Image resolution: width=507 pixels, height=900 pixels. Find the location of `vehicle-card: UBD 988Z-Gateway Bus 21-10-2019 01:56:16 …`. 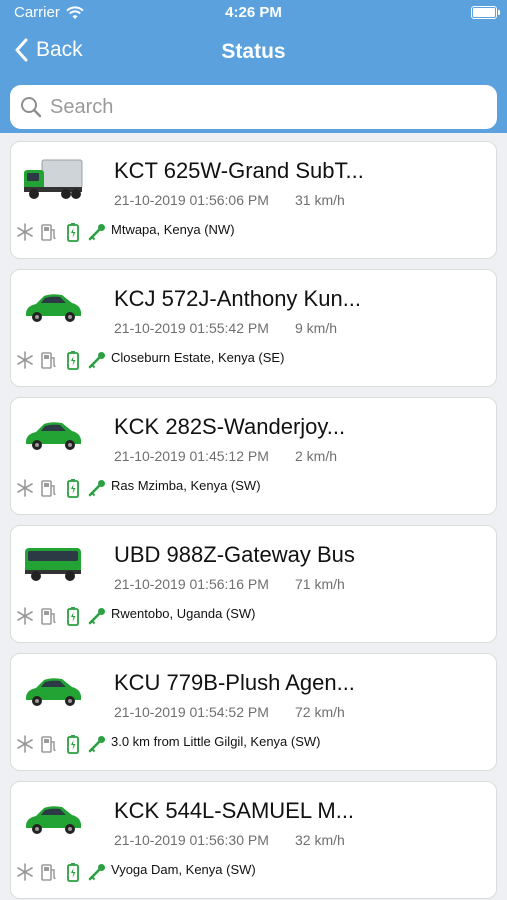

vehicle-card: UBD 988Z-Gateway Bus 21-10-2019 01:56:16 … is located at coordinates (253, 584).